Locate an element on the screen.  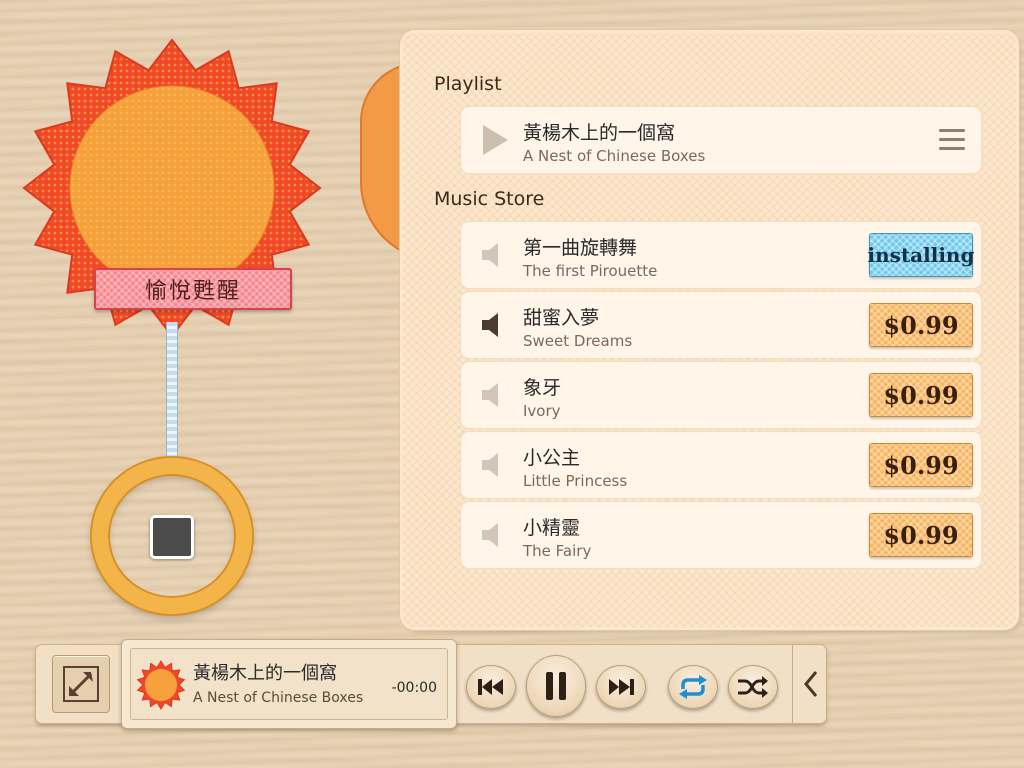
pause-icon is located at coordinates (556, 686).